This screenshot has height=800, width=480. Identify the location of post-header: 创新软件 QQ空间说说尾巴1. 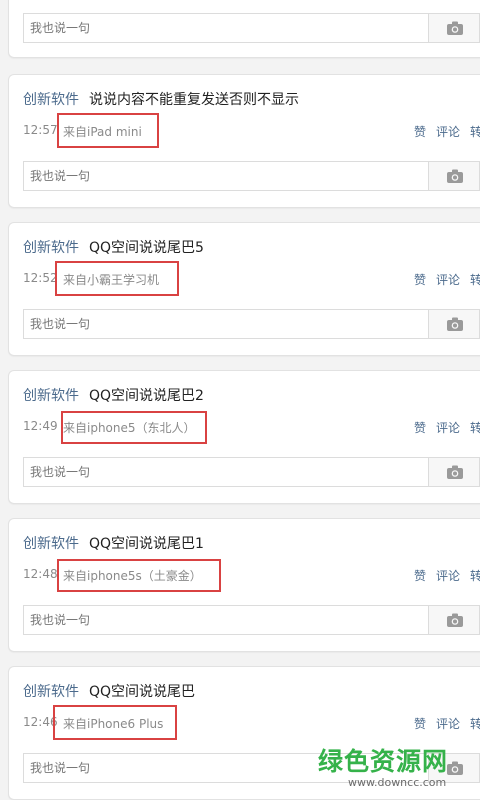
(113, 543).